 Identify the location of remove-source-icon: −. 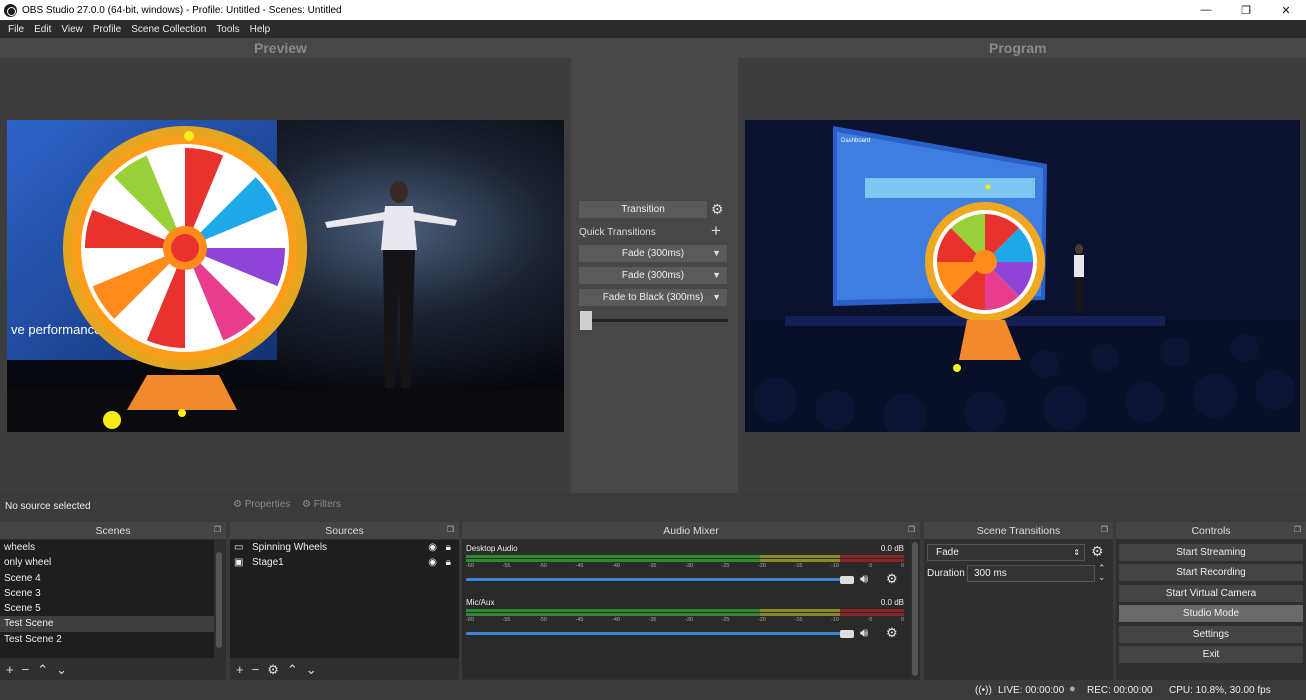
(256, 670).